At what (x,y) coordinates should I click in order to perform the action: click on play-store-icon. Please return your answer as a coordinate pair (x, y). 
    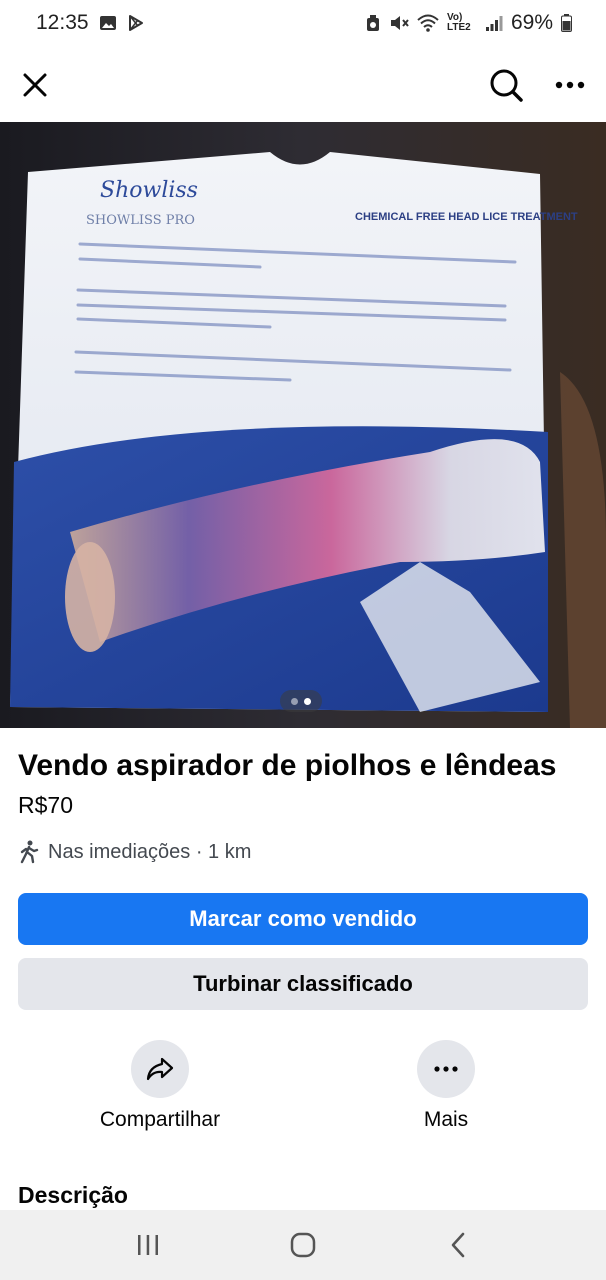
    Looking at the image, I should click on (136, 23).